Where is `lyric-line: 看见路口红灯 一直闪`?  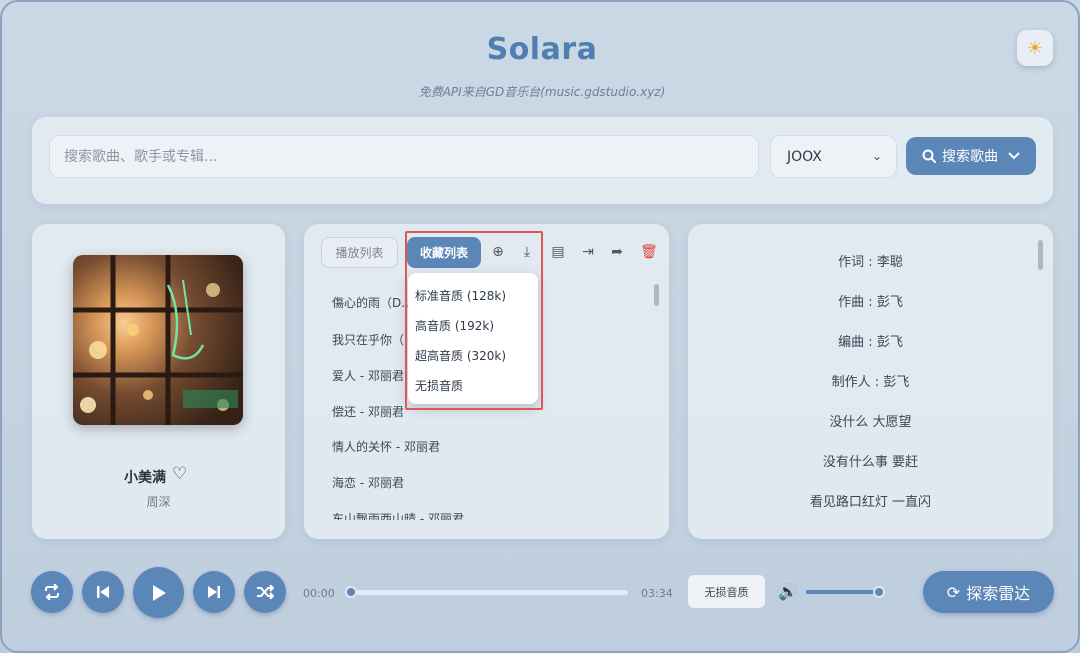
lyric-line: 看见路口红灯 一直闪 is located at coordinates (870, 502).